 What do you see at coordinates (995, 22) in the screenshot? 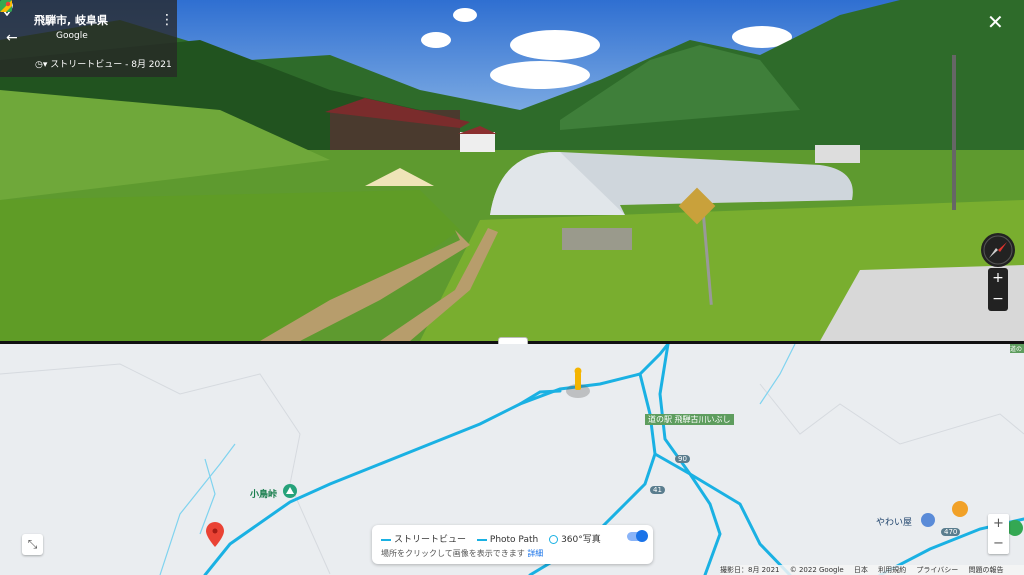
I see `close-icon: ✕` at bounding box center [995, 22].